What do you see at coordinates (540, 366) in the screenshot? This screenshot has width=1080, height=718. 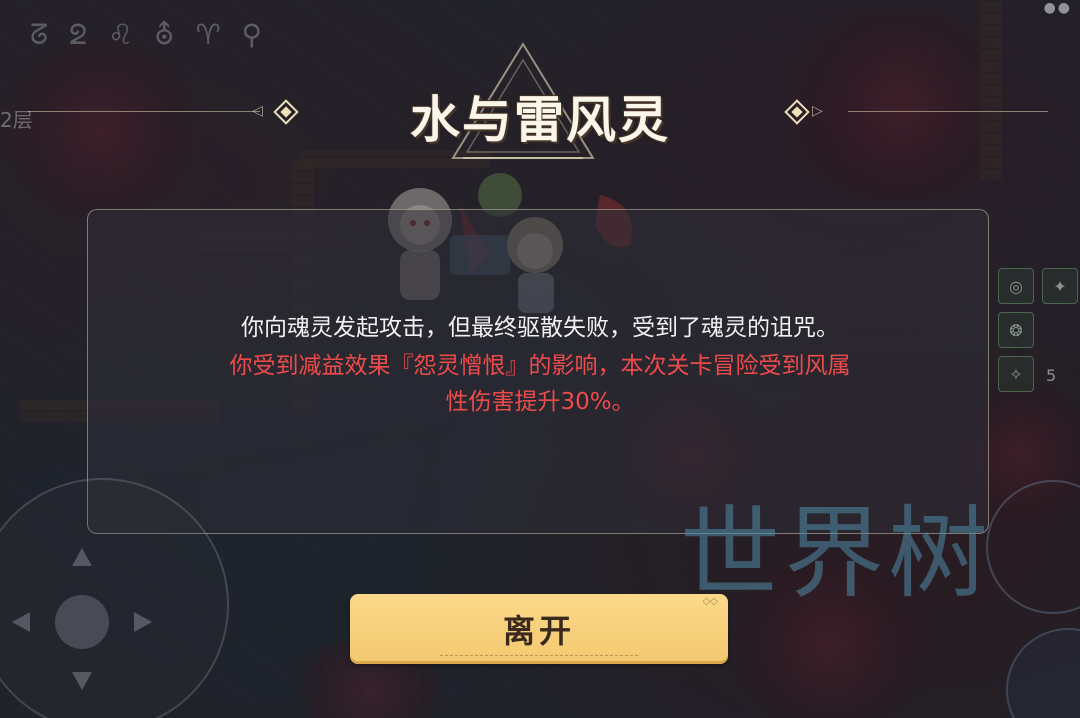 I see `debuff-message-line: 你受到减益效果『怨灵憎恨』的影响，本次关卡冒险受到风属` at bounding box center [540, 366].